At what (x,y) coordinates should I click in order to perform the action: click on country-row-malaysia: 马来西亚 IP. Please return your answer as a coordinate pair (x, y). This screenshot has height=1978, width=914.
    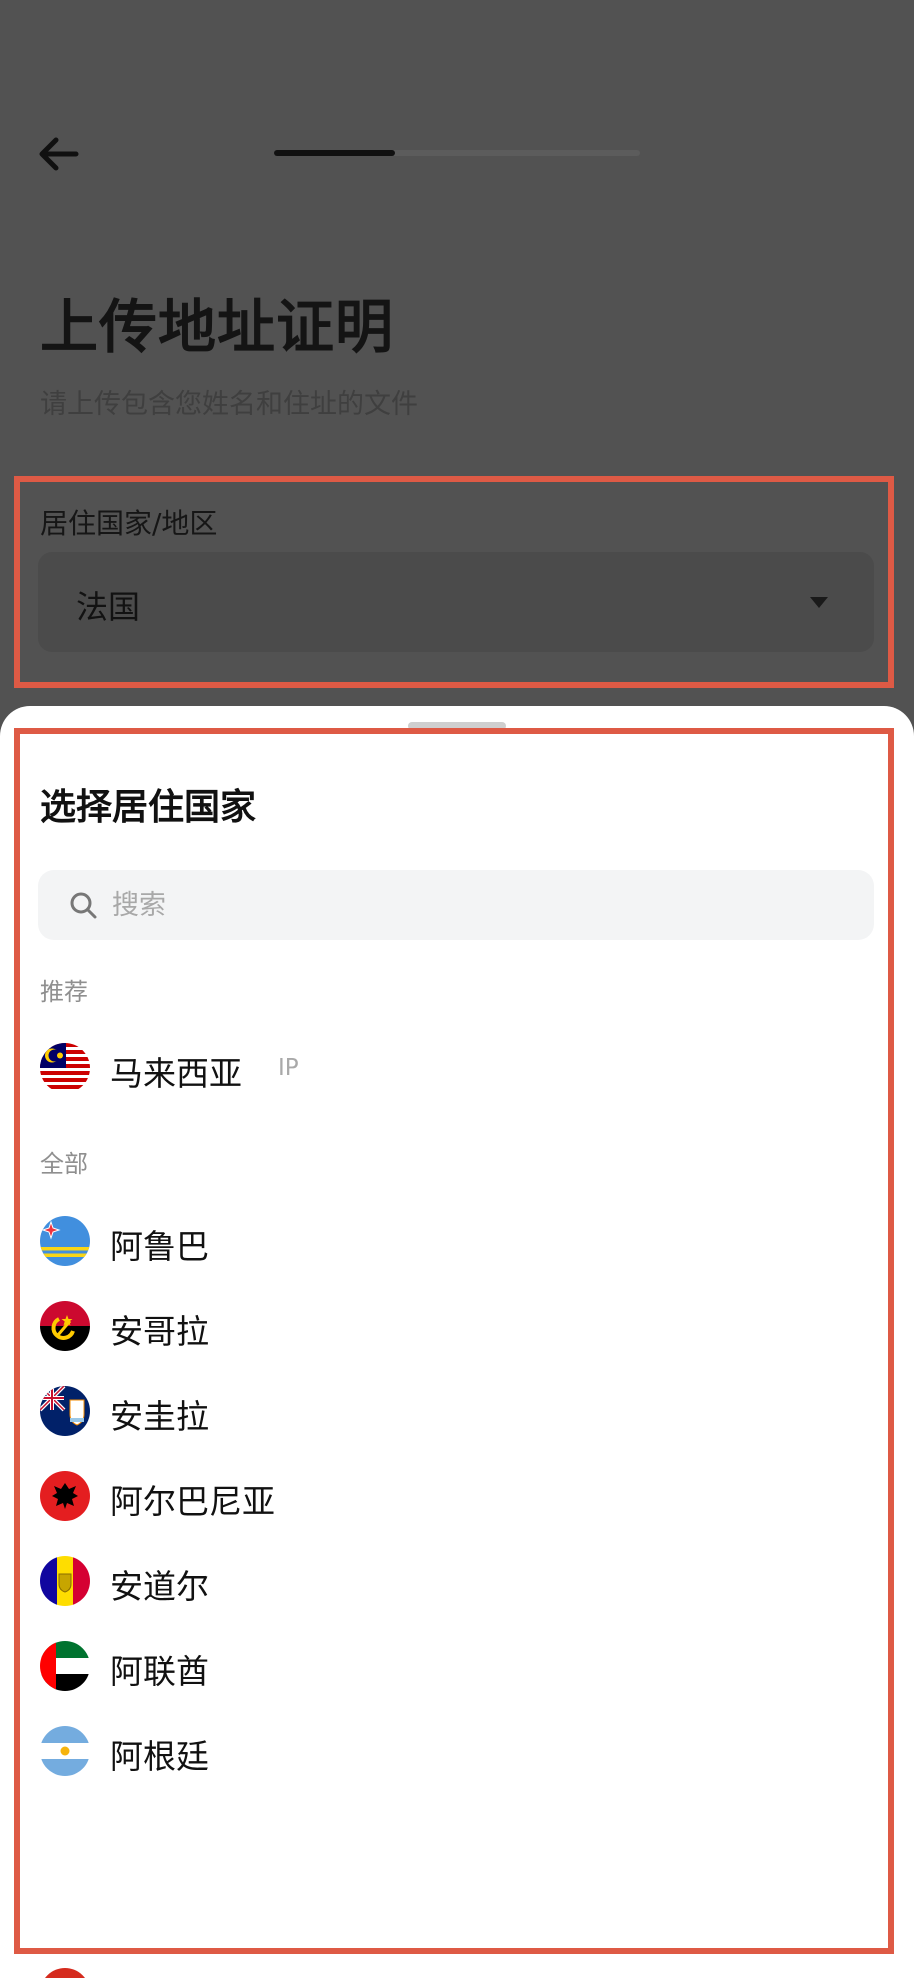
    Looking at the image, I should click on (456, 1069).